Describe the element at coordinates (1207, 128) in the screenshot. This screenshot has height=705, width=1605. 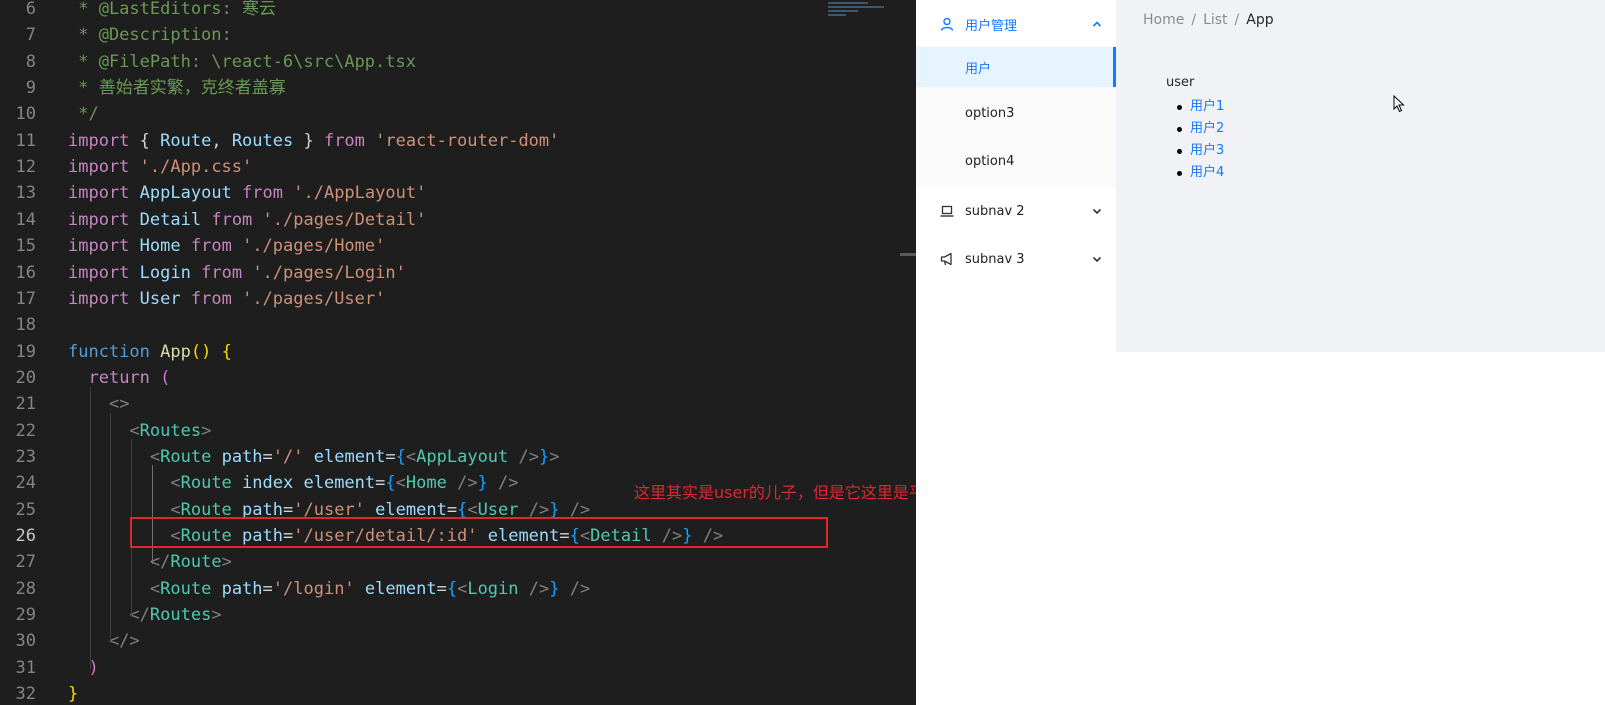
I see `user-link-2: 用户2` at that location.